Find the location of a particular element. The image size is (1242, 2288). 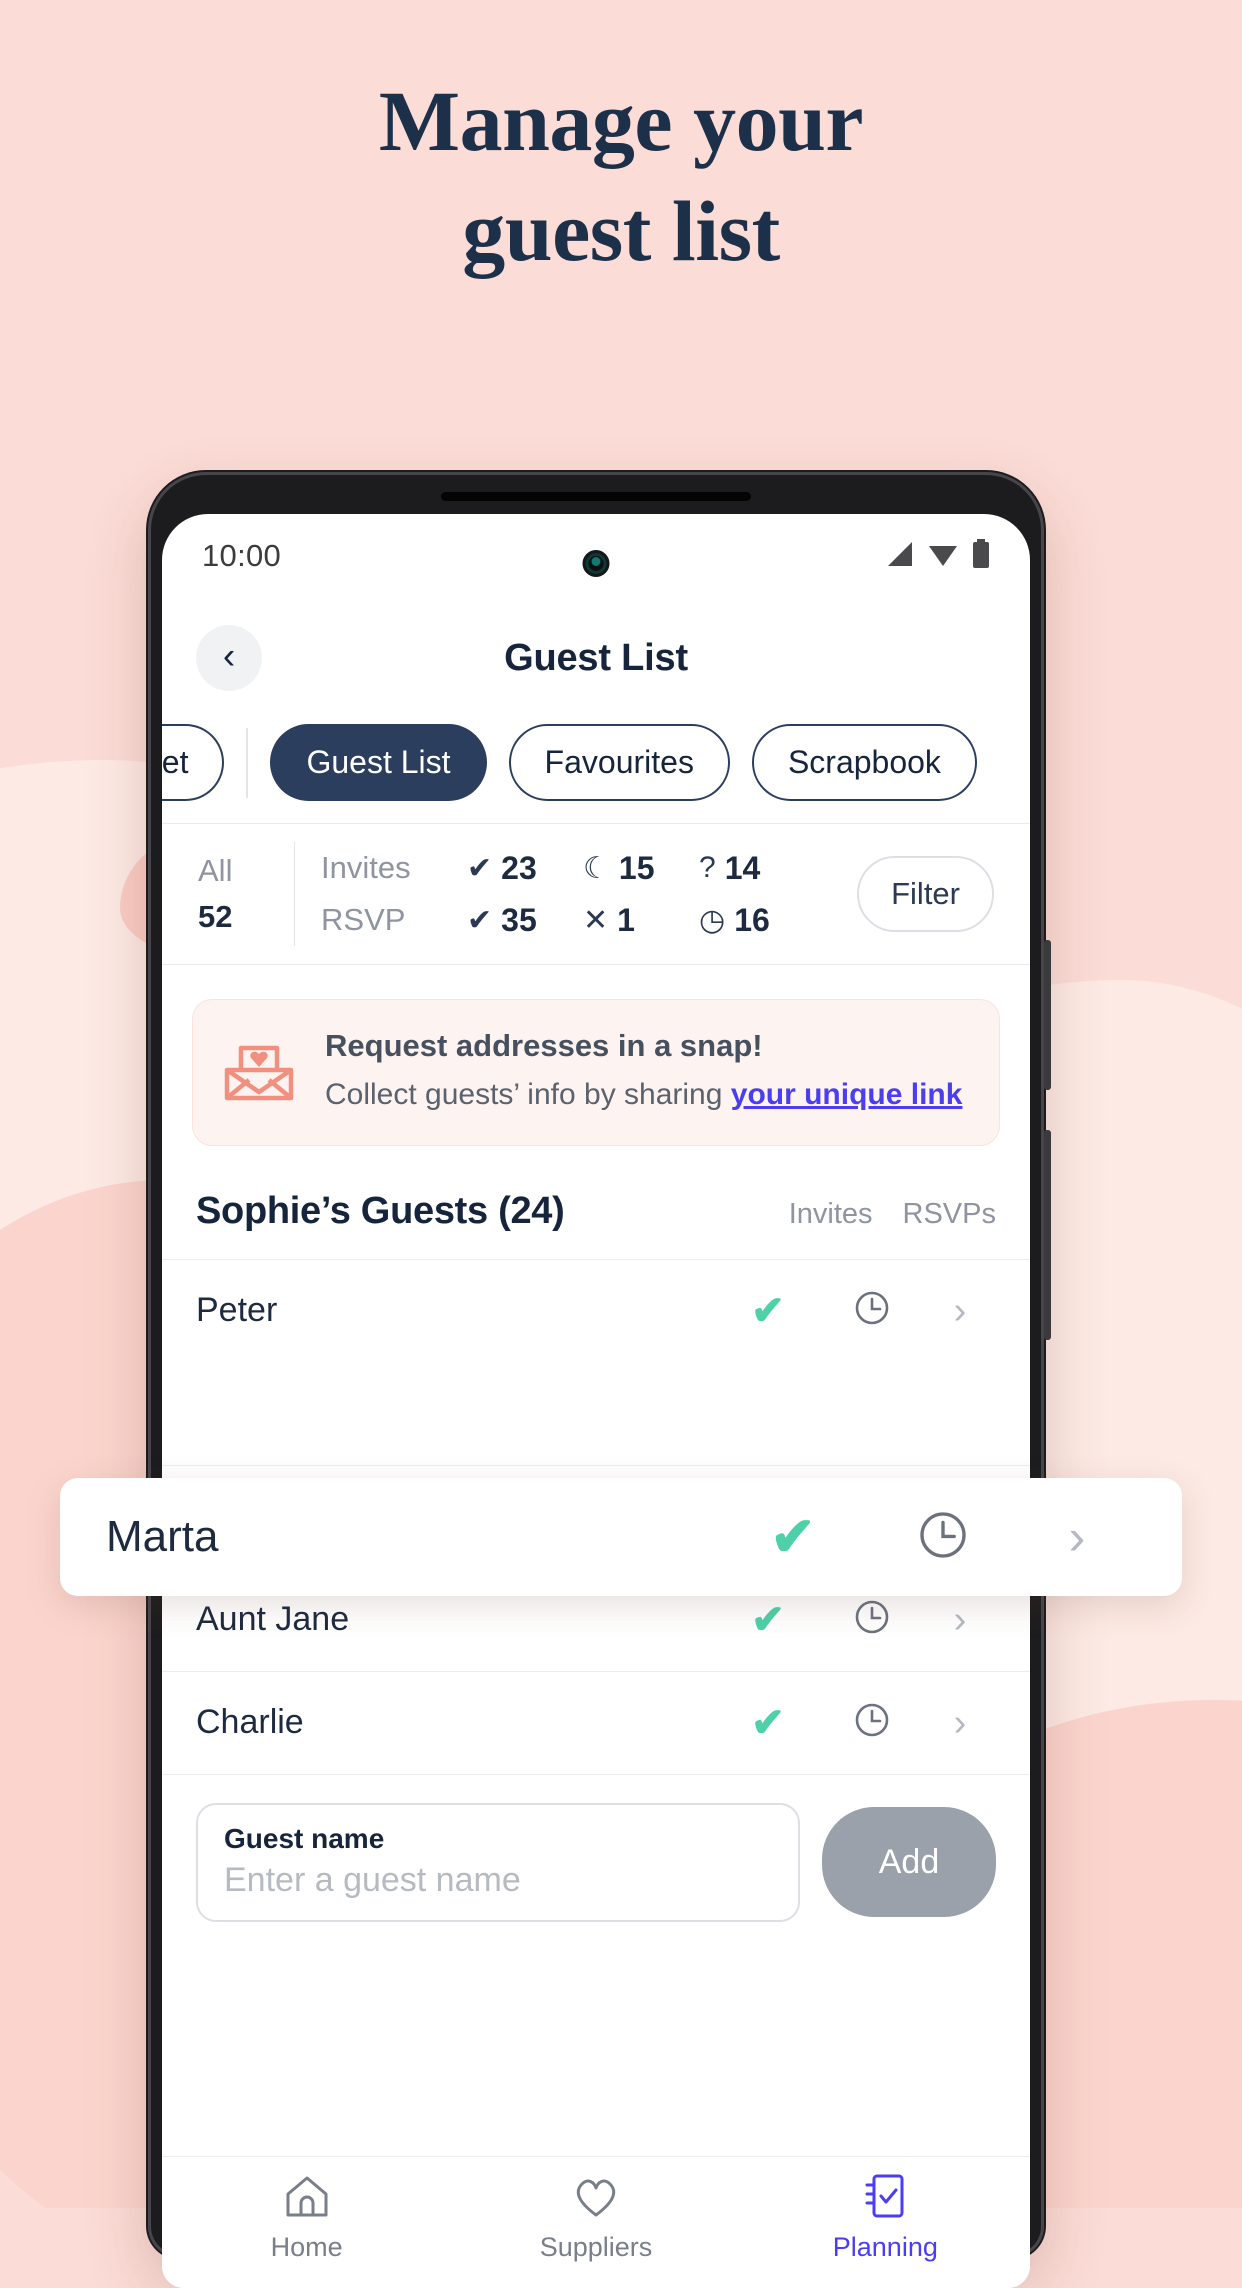

stat-rsvp-pending-value: 16 is located at coordinates (752, 919).